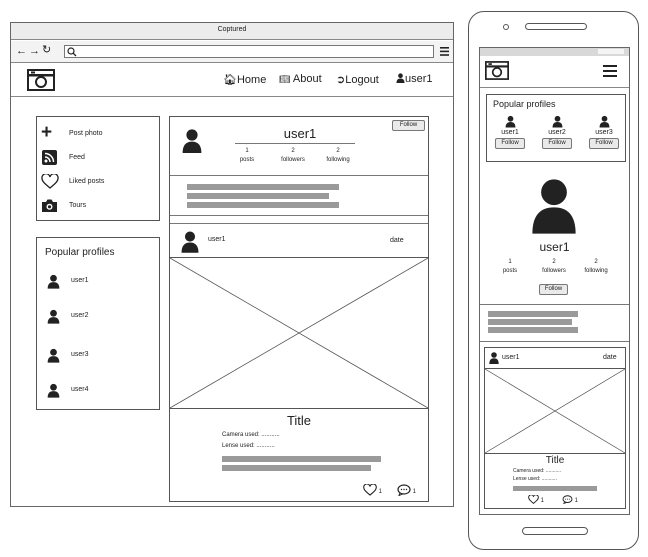  I want to click on home-icon: 🏠︎, so click(230, 80).